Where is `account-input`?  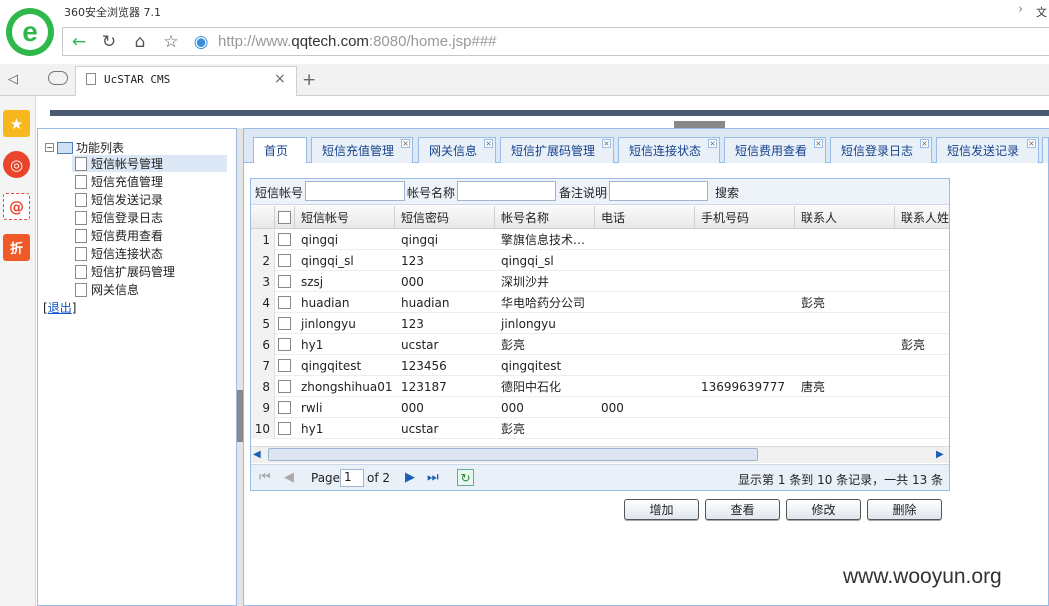
account-input is located at coordinates (355, 191).